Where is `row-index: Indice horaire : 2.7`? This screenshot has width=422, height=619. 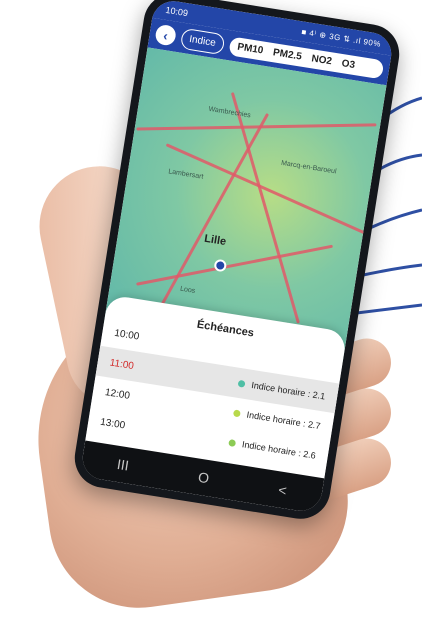 row-index: Indice horaire : 2.7 is located at coordinates (277, 420).